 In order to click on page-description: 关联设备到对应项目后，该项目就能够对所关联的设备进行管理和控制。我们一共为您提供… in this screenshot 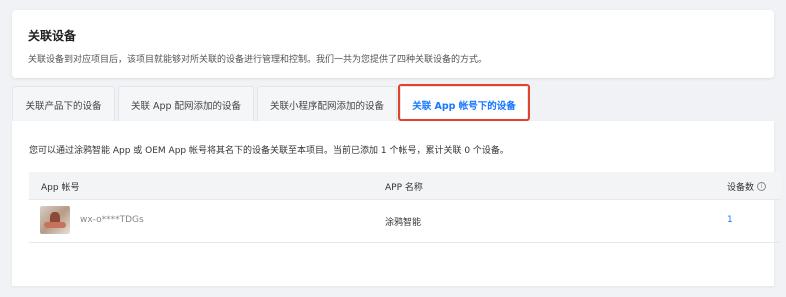, I will do `click(258, 60)`.